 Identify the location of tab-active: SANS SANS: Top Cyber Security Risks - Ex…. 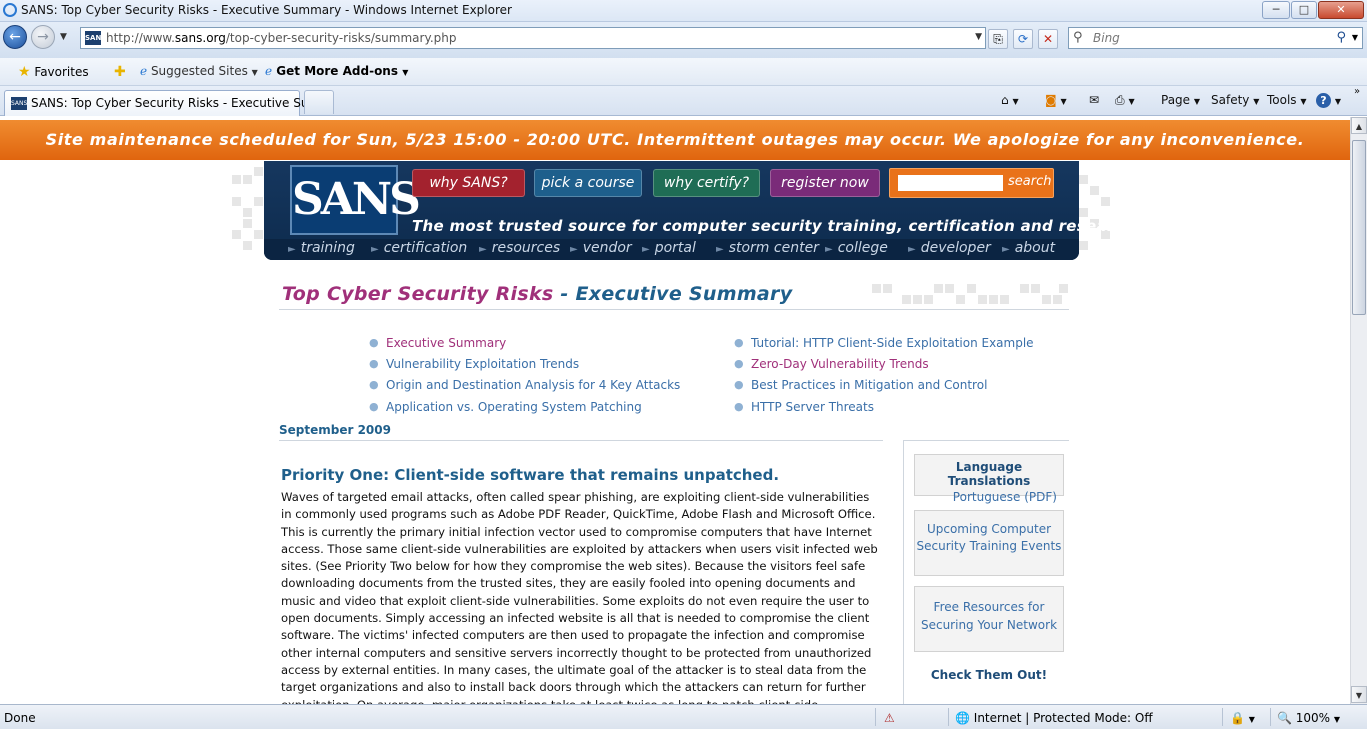
(168, 103).